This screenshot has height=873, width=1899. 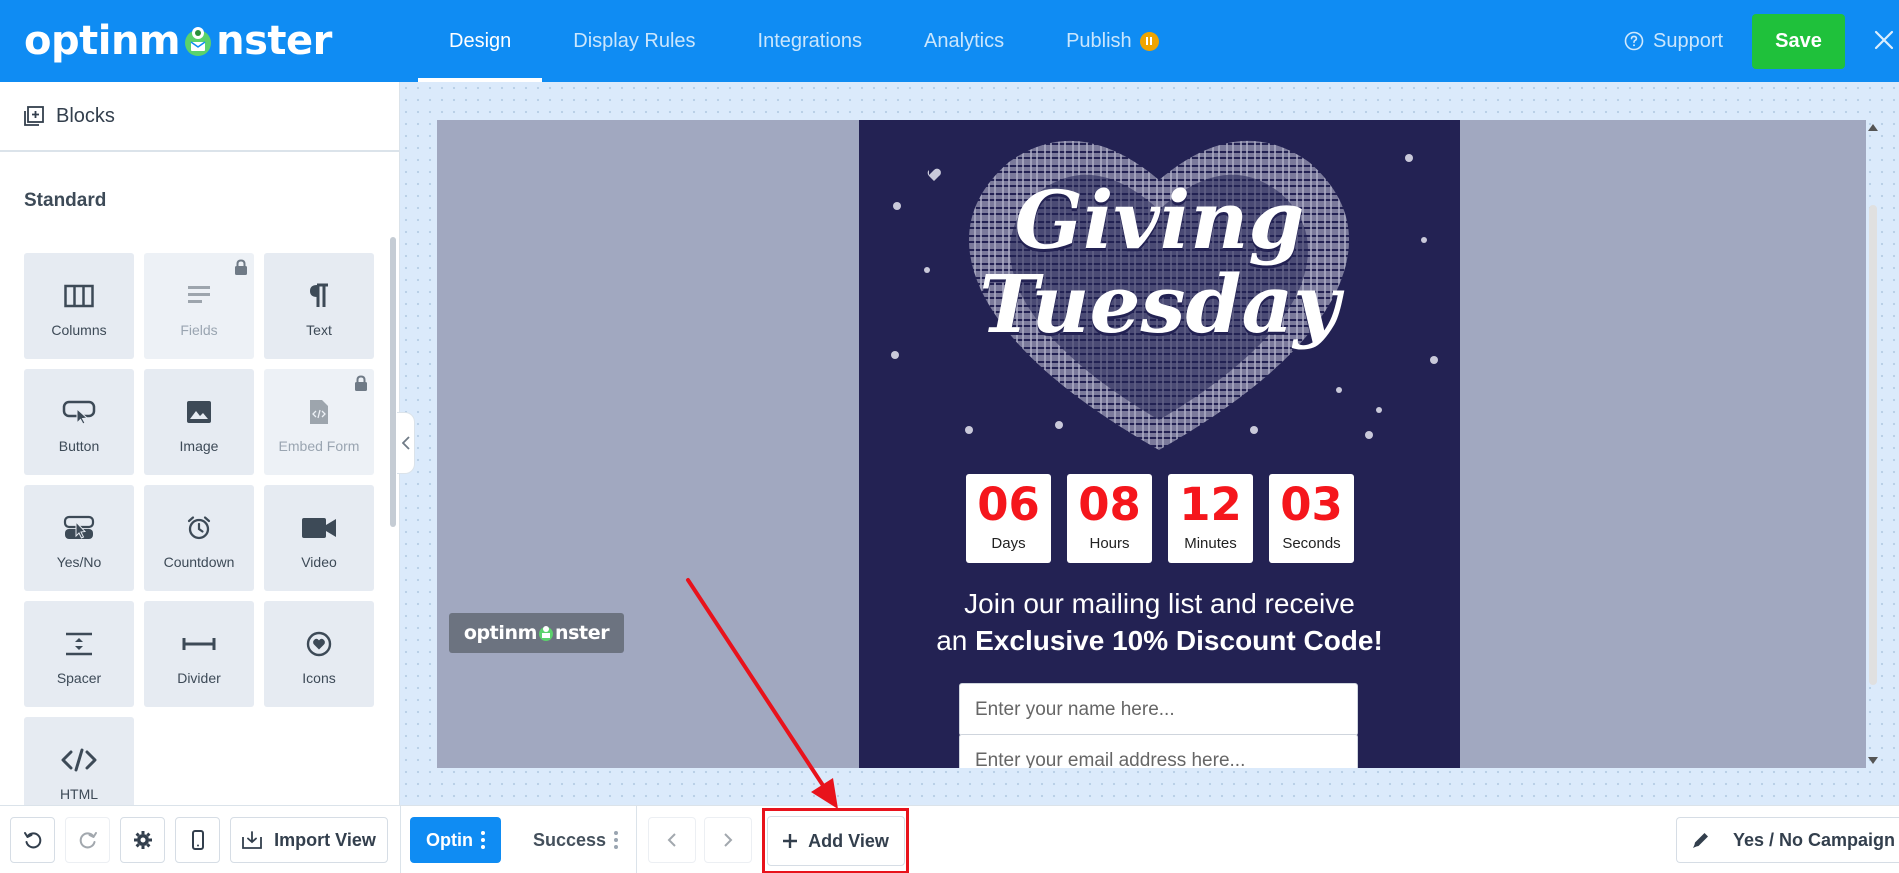 What do you see at coordinates (199, 306) in the screenshot?
I see `block-fields: Fields` at bounding box center [199, 306].